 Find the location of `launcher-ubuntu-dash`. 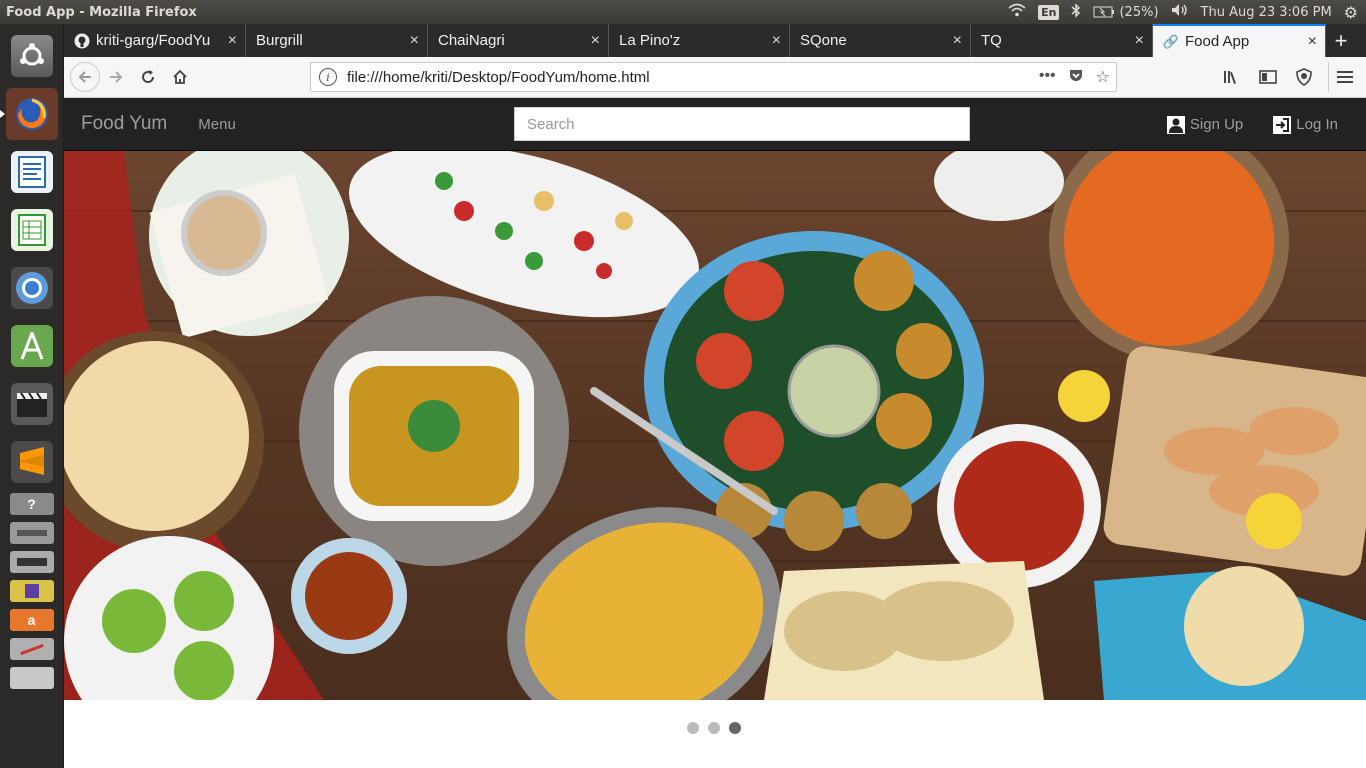

launcher-ubuntu-dash is located at coordinates (32, 56).